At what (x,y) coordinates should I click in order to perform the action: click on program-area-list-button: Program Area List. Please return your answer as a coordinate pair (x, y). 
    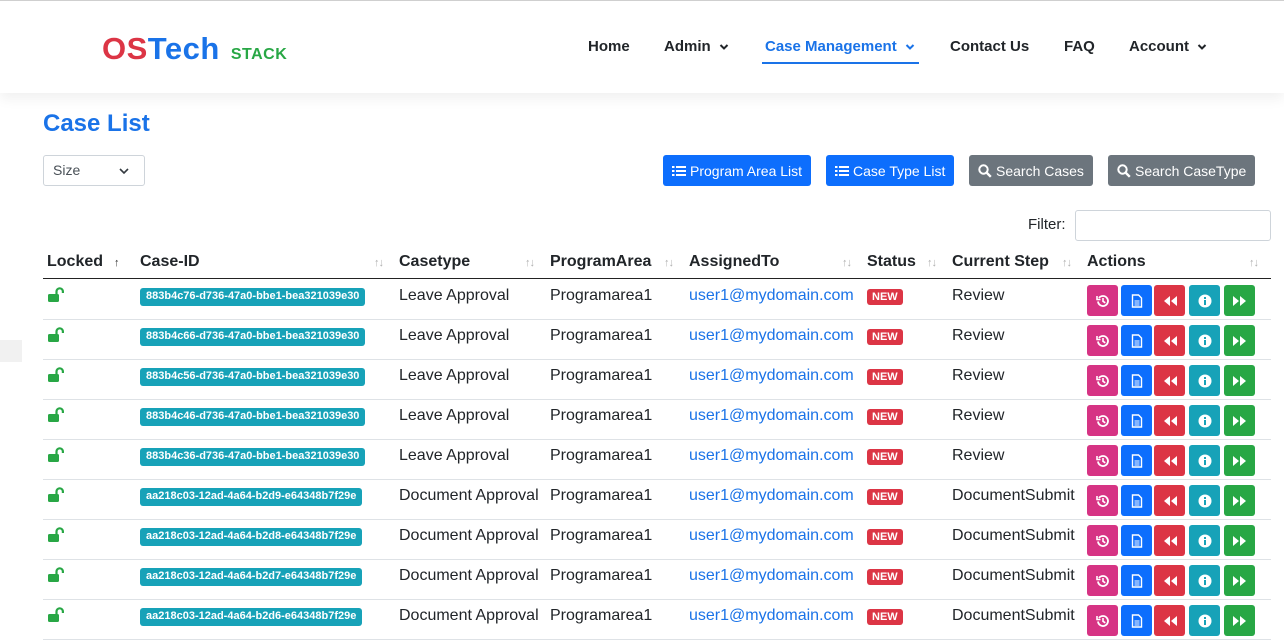
    Looking at the image, I should click on (737, 170).